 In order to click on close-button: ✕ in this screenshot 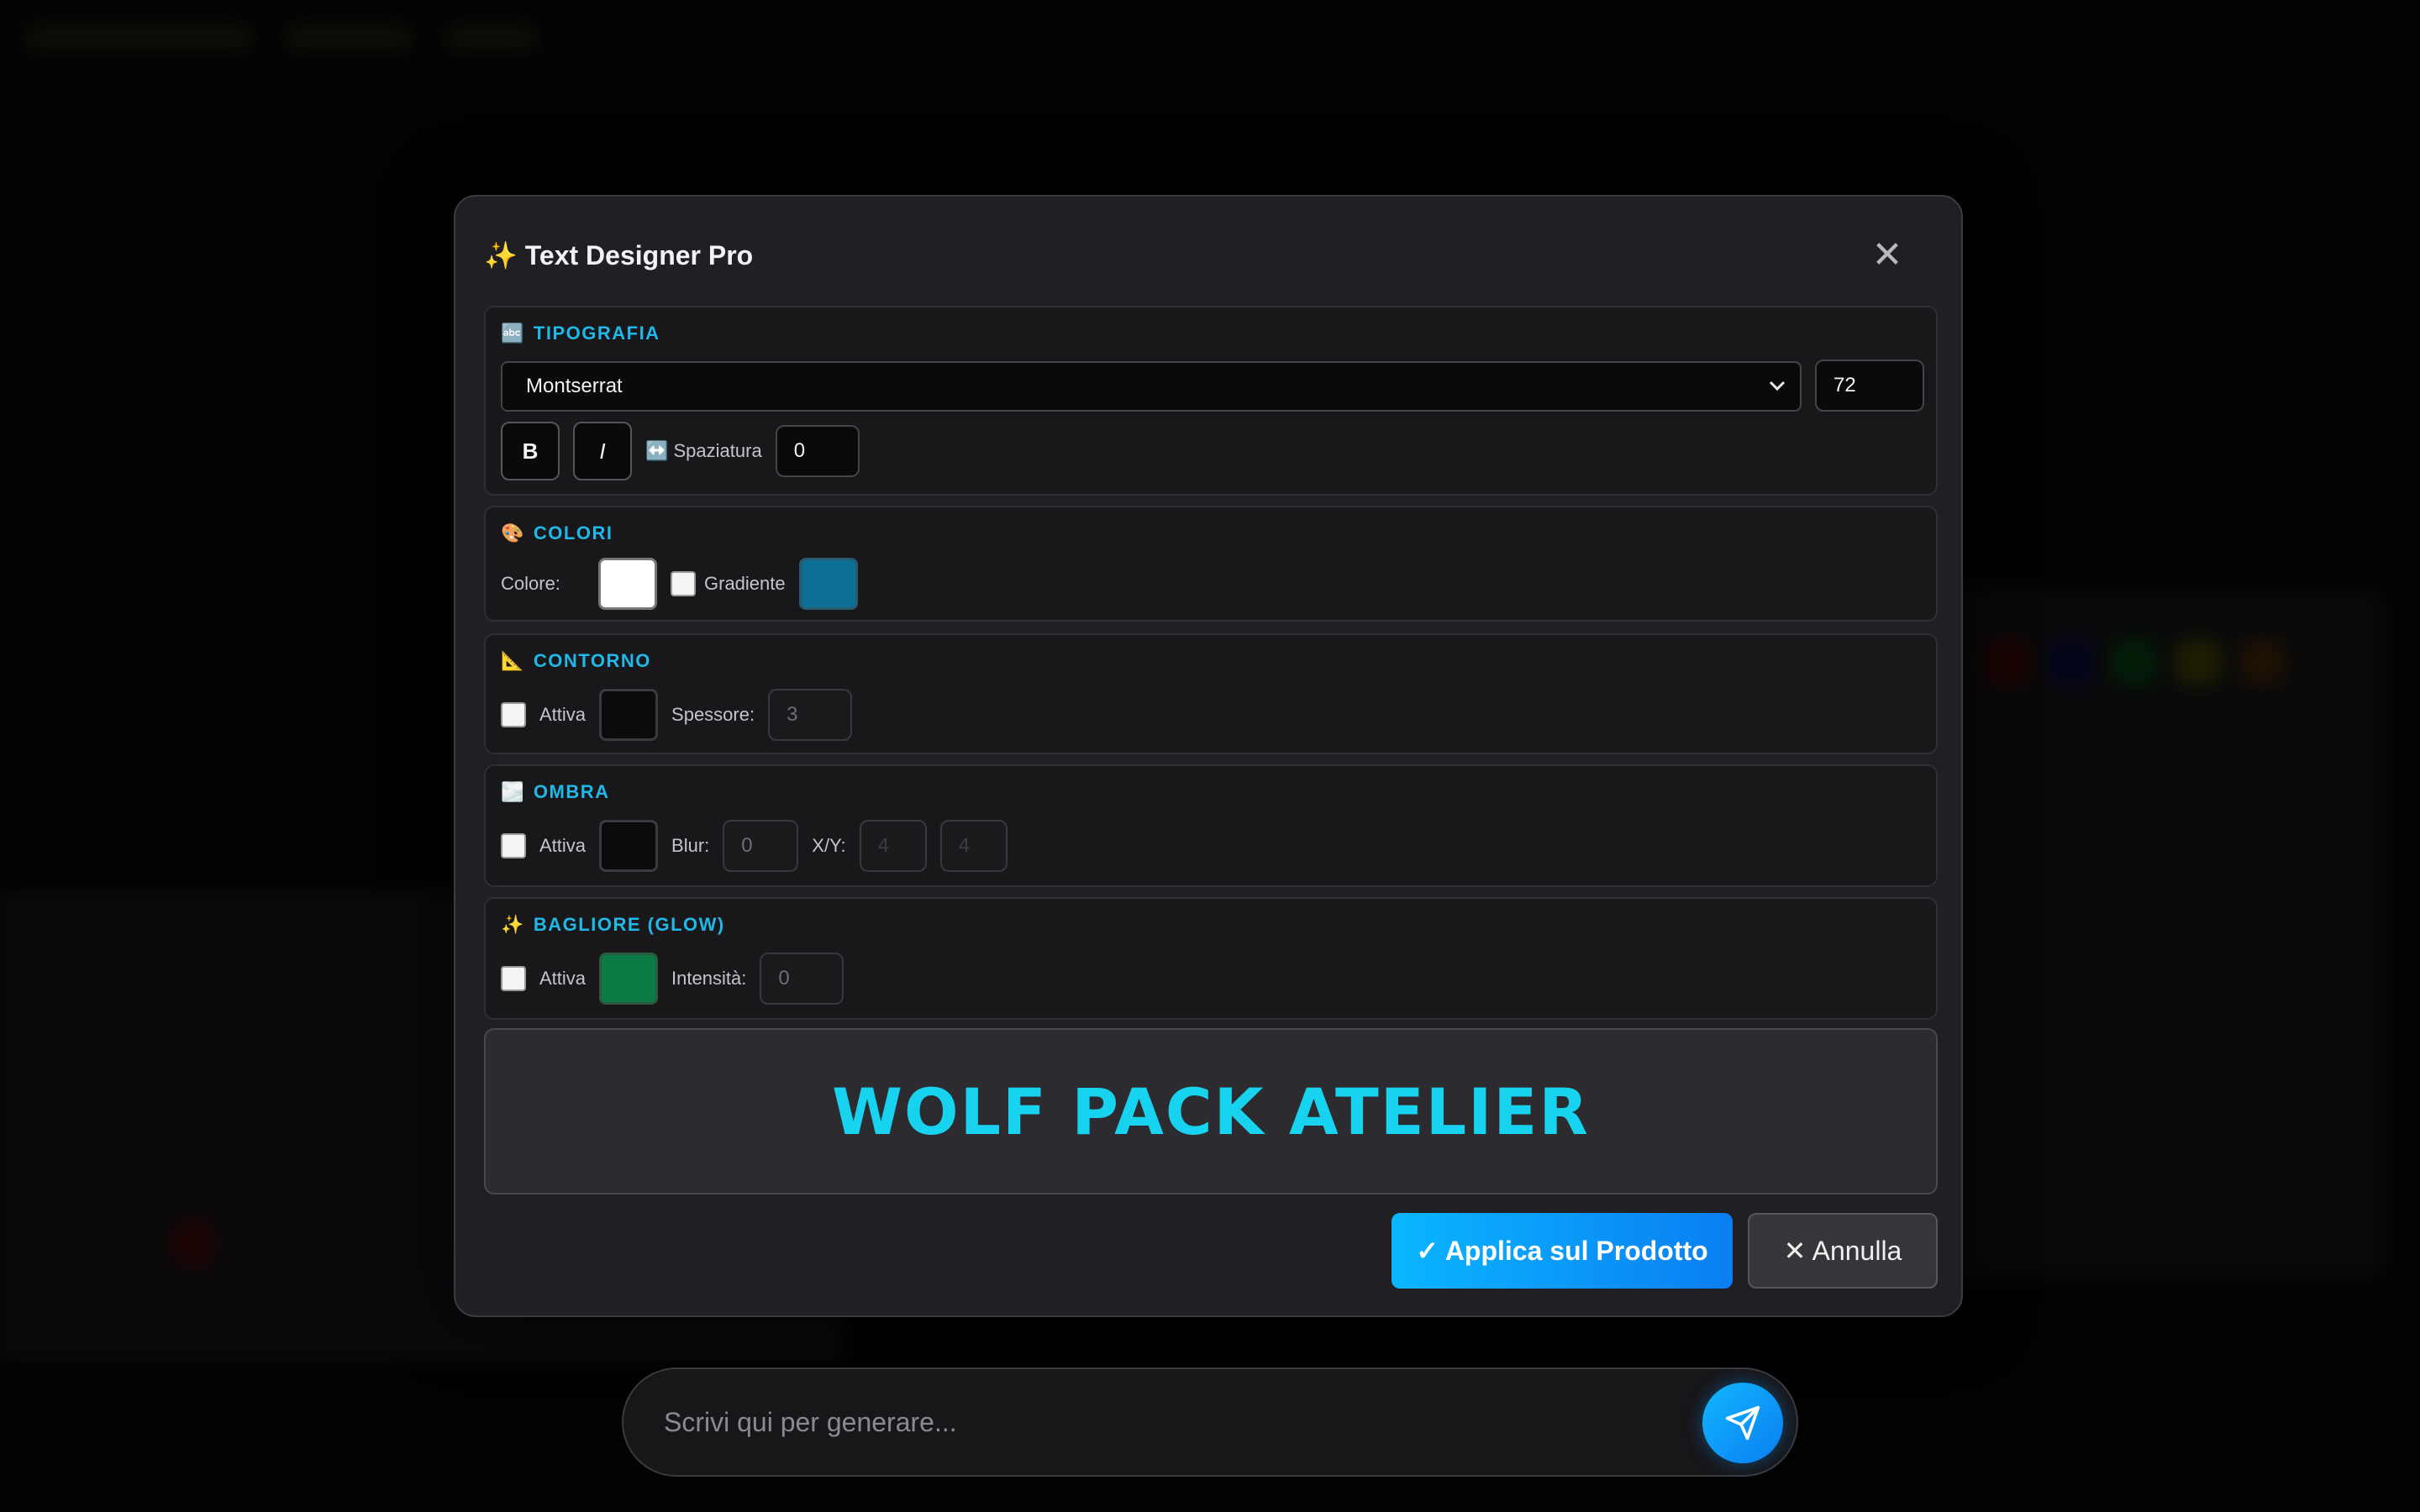, I will do `click(1887, 255)`.